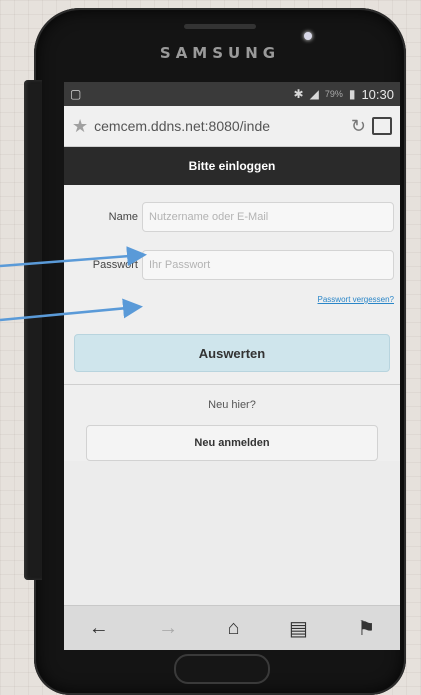  Describe the element at coordinates (73, 257) in the screenshot. I see `annotation-arrow-name` at that location.